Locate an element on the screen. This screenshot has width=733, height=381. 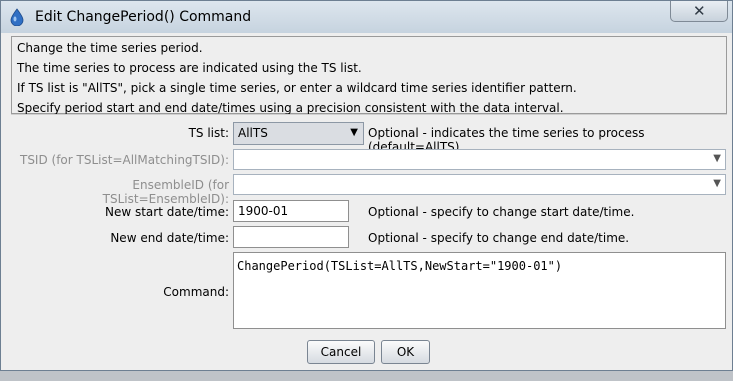
ok-button: OK is located at coordinates (405, 352).